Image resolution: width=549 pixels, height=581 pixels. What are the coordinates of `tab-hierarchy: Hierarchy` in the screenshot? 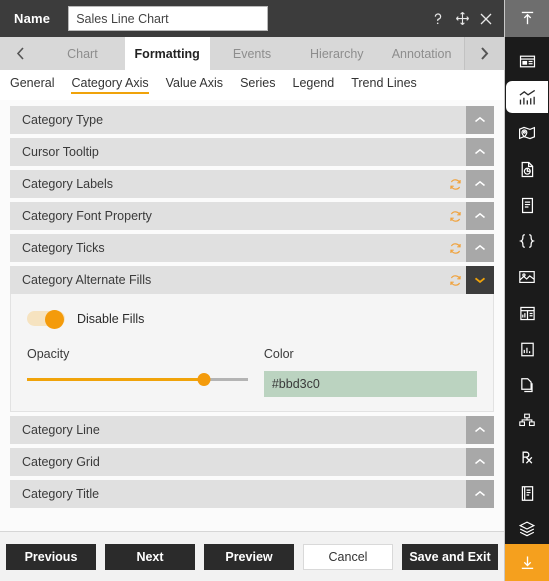 It's located at (336, 53).